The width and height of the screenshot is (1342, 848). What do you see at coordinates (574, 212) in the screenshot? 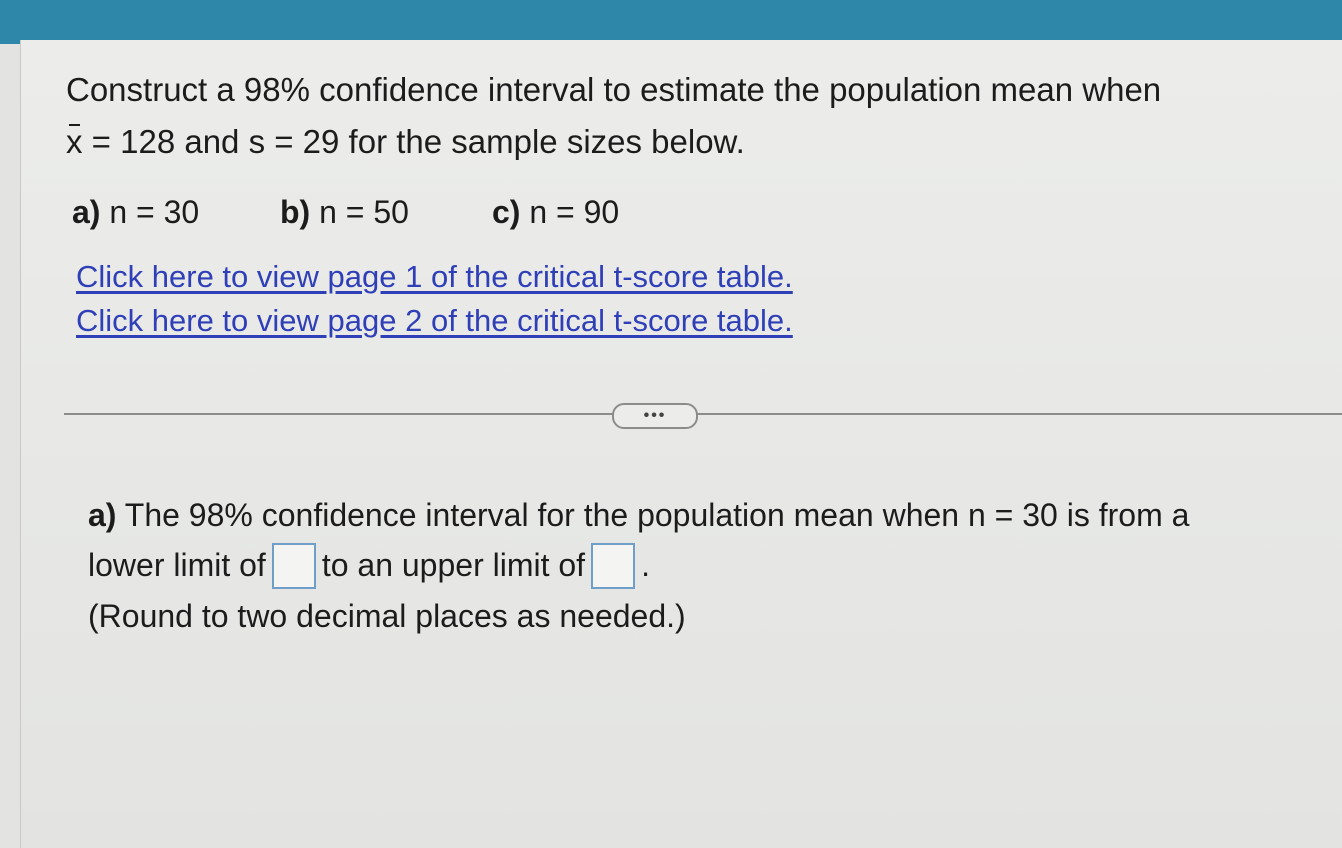
I see `part-c-value: n = 90` at bounding box center [574, 212].